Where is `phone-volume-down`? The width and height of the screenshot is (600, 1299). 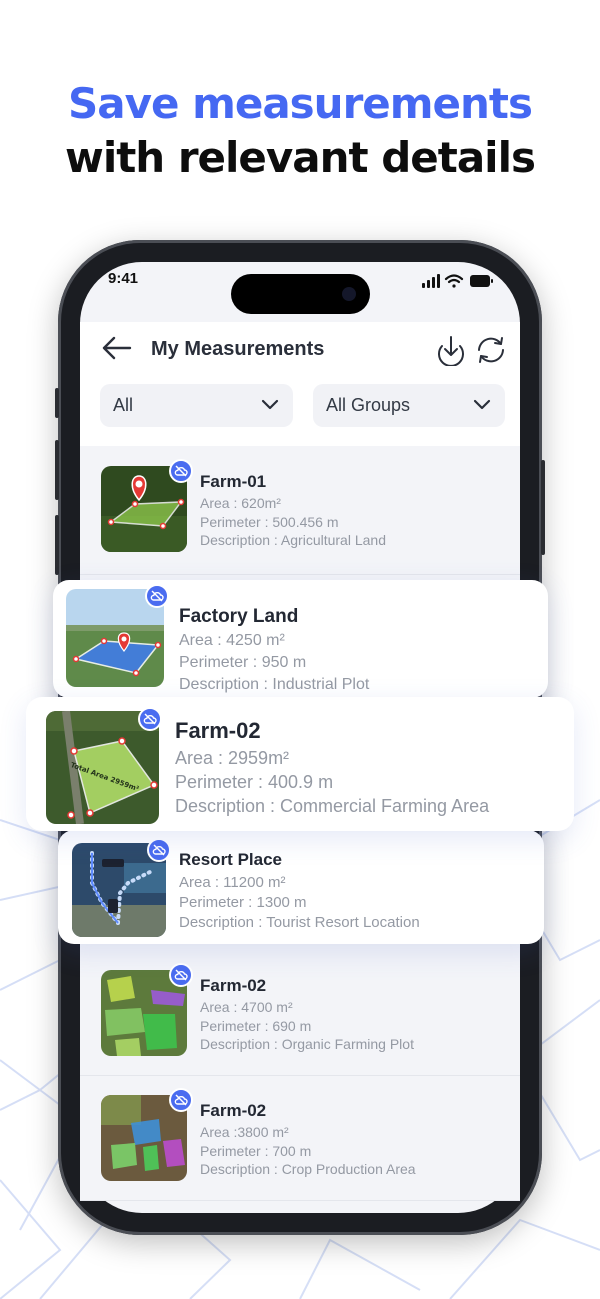
phone-volume-down is located at coordinates (57, 545).